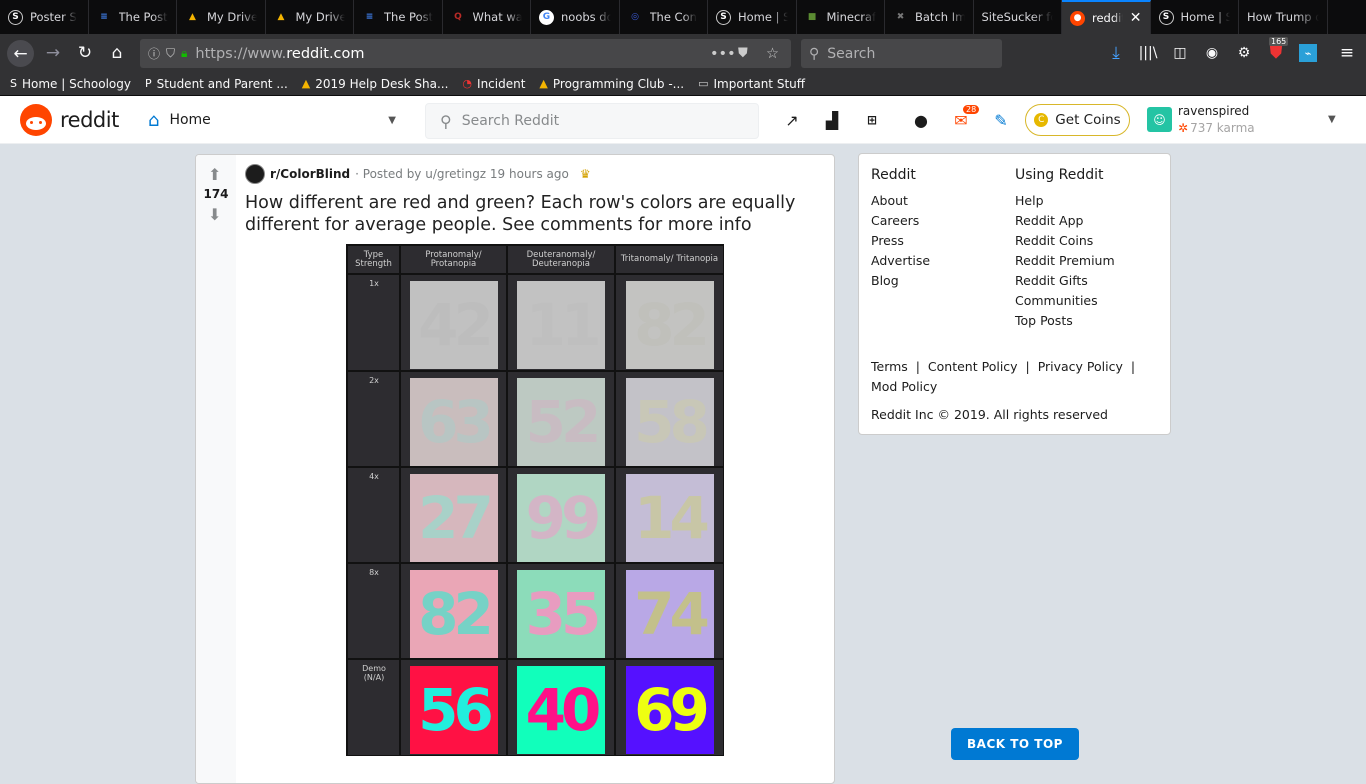  I want to click on leaderboard-button: ▟, so click(832, 120).